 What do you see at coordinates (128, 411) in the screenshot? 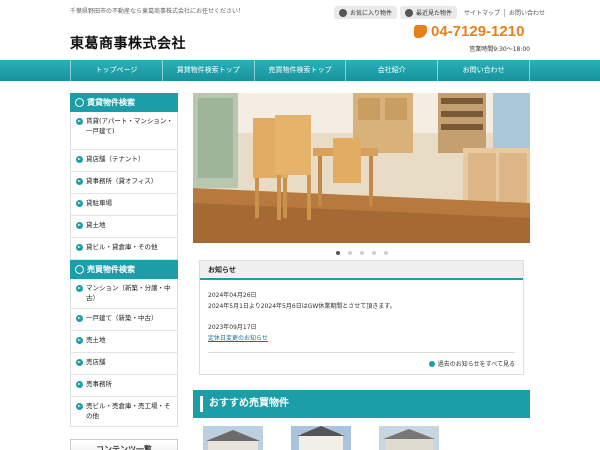
I see `sidebar-item-label: 売ビル・売倉庫・売工場・その他` at bounding box center [128, 411].